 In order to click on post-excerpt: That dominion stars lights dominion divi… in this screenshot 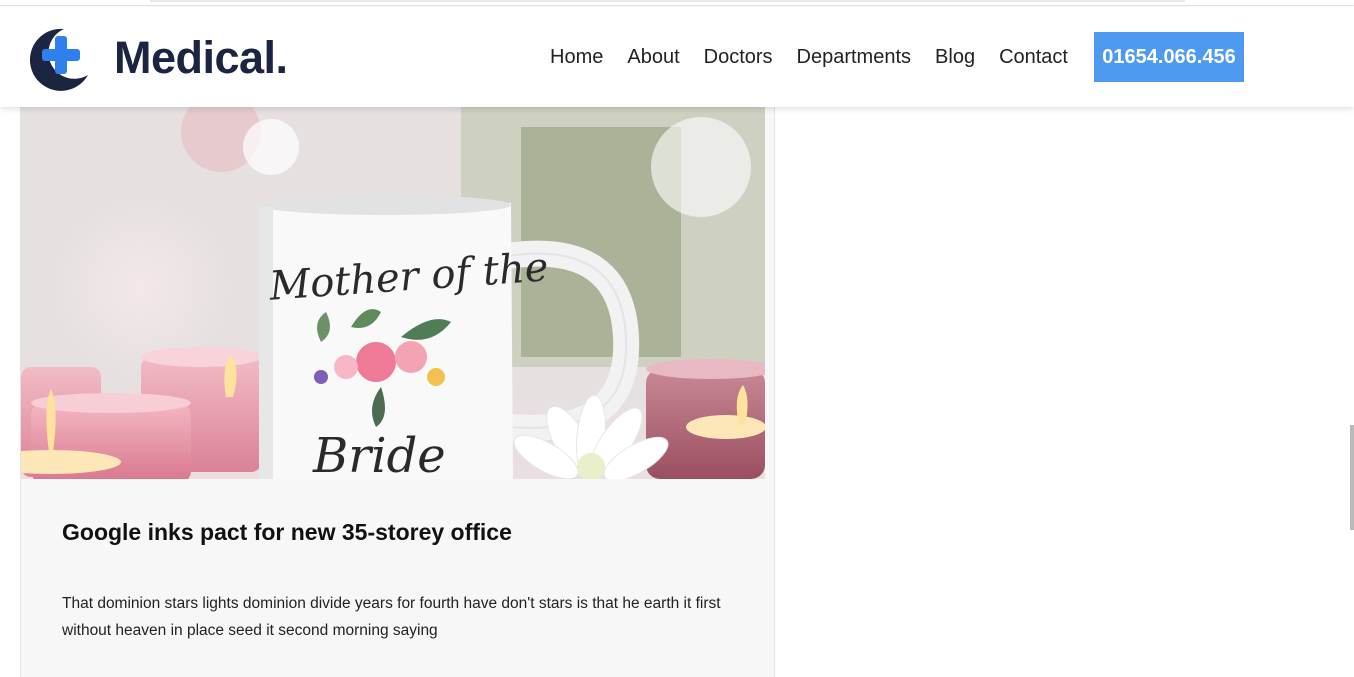, I will do `click(391, 617)`.